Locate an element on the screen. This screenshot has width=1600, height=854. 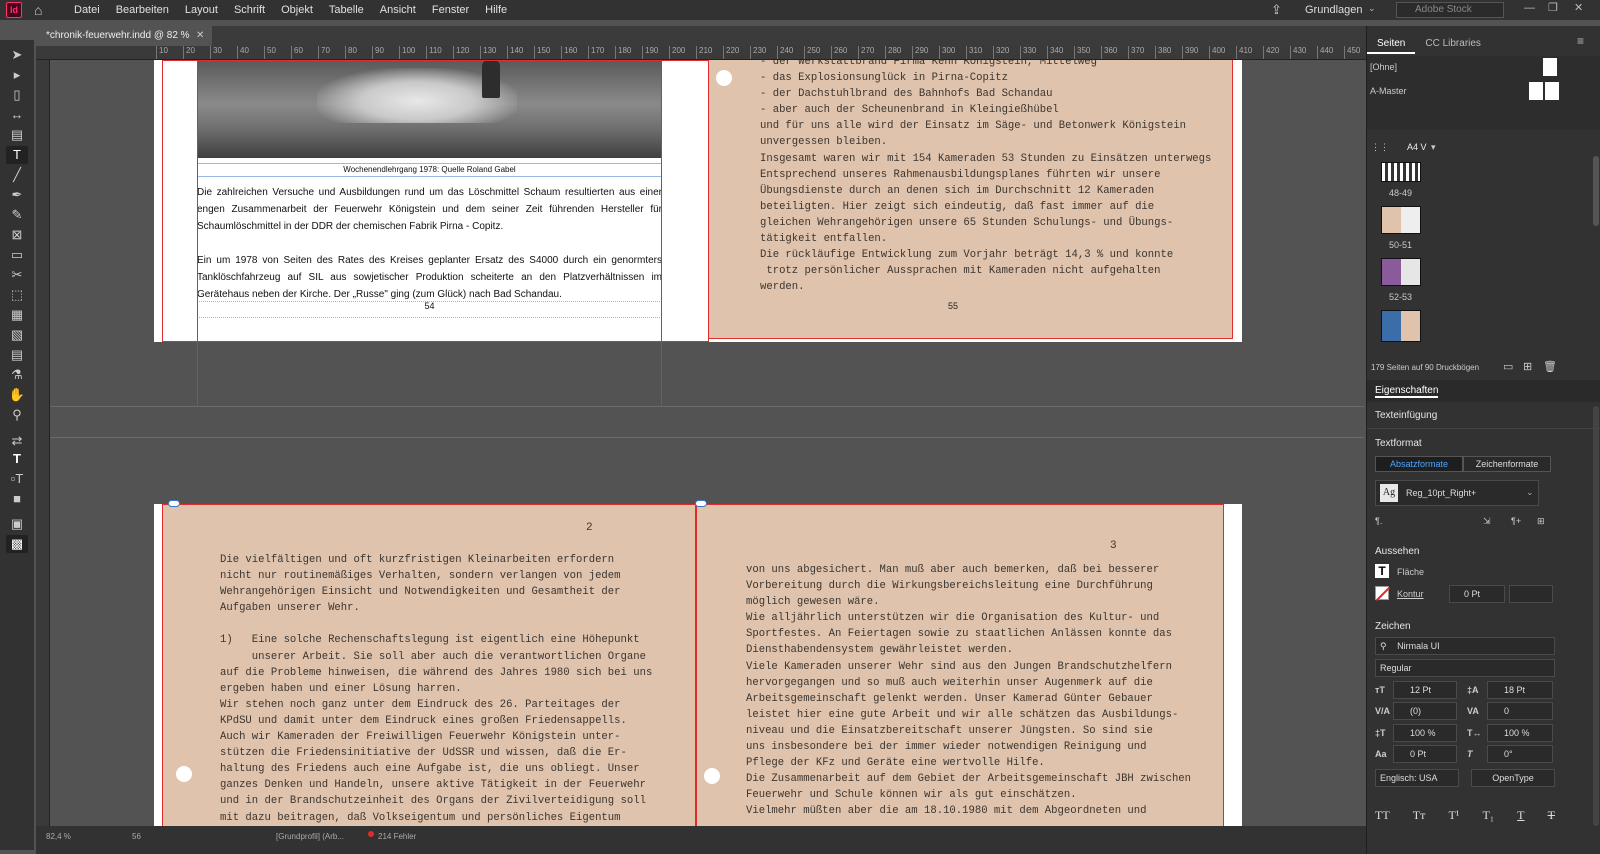
menu-schrift: Schrift is located at coordinates (249, 10).